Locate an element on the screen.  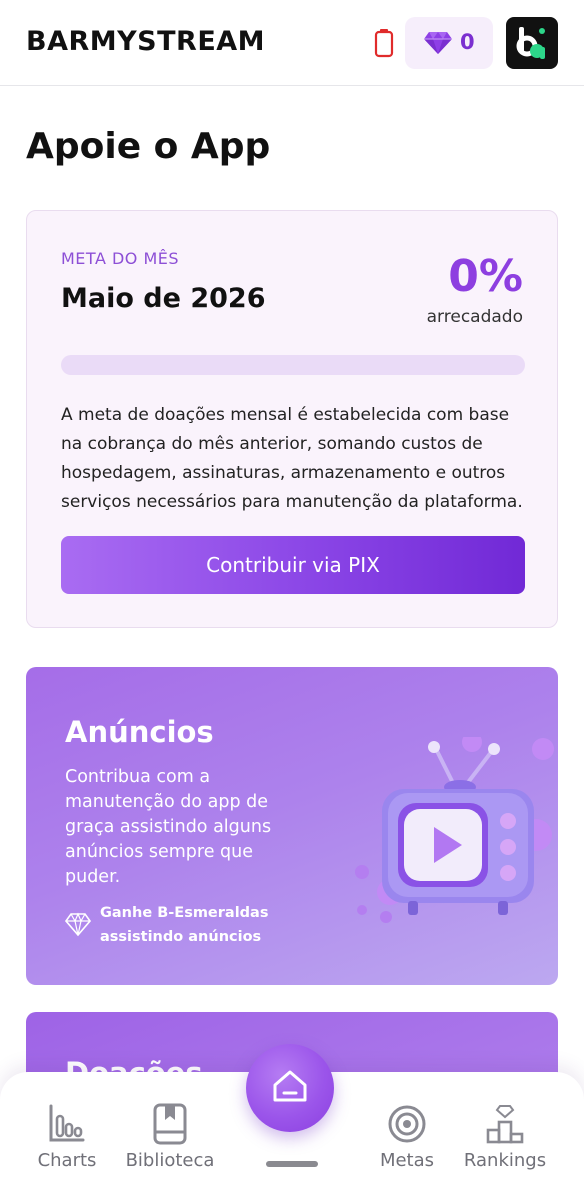
nav-item-charts: Charts is located at coordinates (67, 1136).